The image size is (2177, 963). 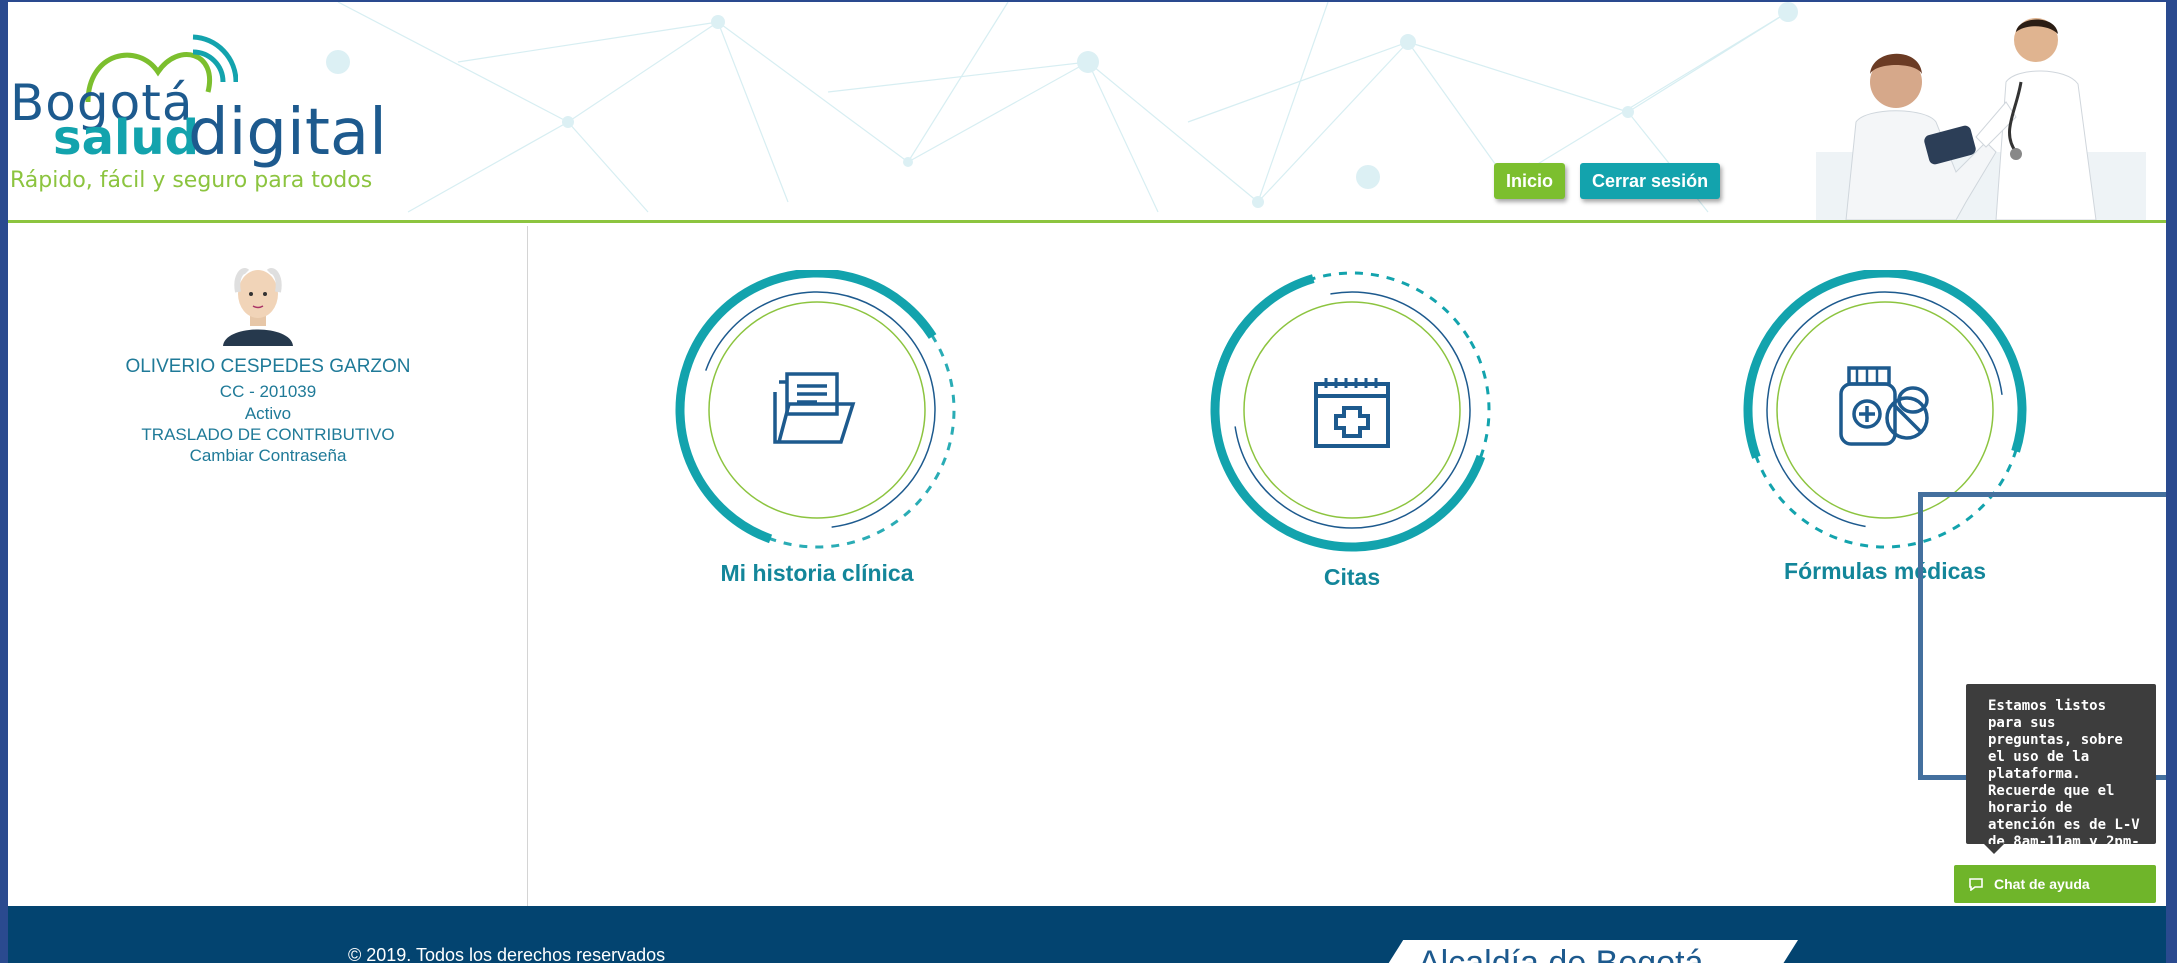 What do you see at coordinates (268, 434) in the screenshot?
I see `user-affiliation: TRASLADO DE CONTRIBUTIVO` at bounding box center [268, 434].